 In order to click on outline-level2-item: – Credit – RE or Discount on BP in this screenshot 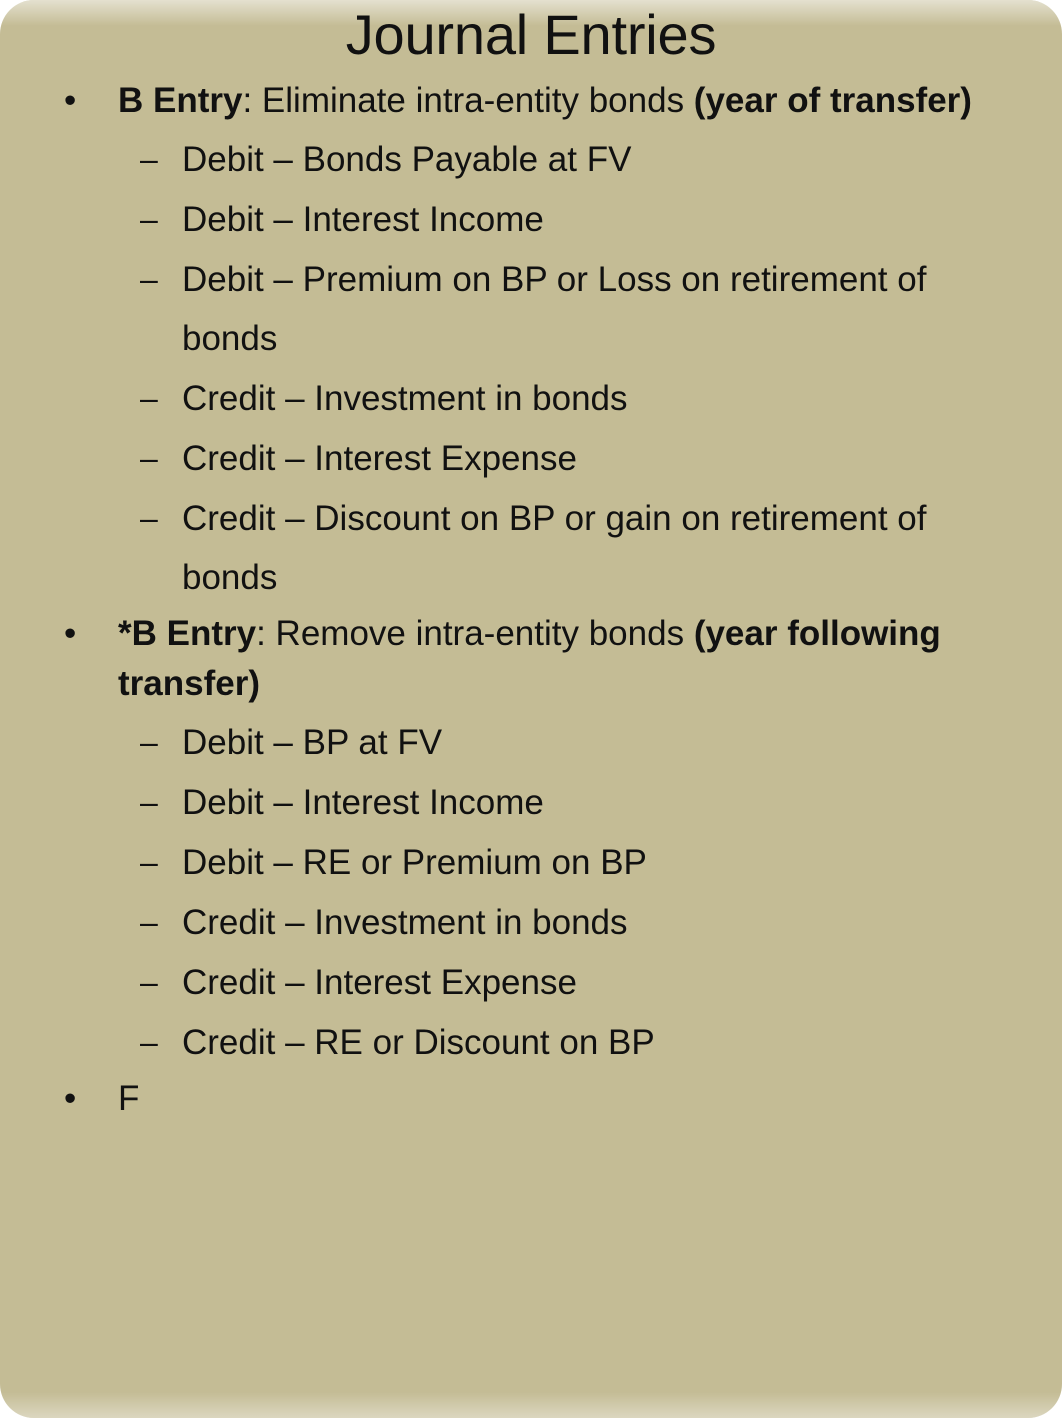, I will do `click(562, 1042)`.